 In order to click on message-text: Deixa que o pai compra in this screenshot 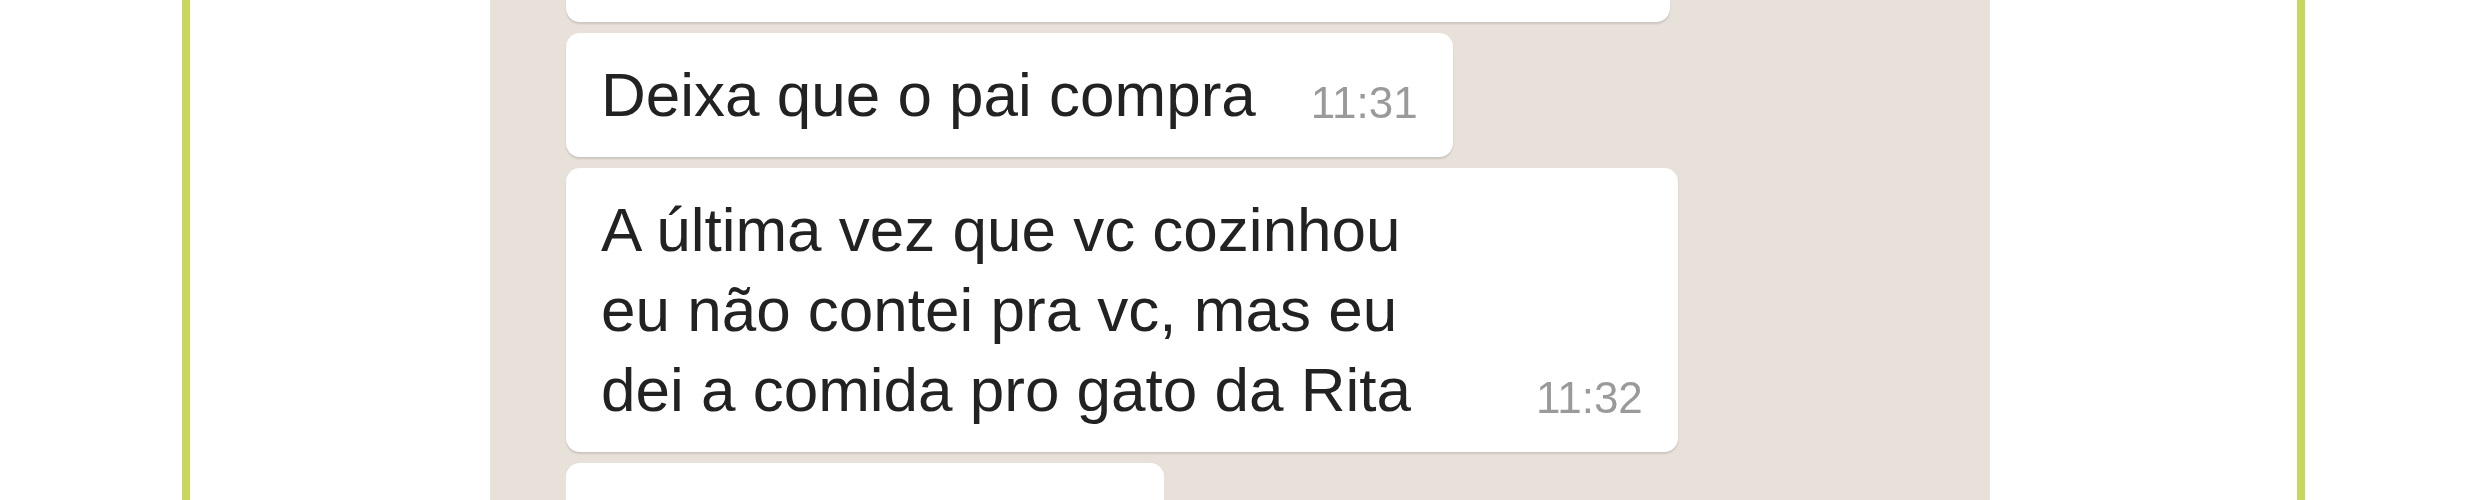, I will do `click(928, 95)`.